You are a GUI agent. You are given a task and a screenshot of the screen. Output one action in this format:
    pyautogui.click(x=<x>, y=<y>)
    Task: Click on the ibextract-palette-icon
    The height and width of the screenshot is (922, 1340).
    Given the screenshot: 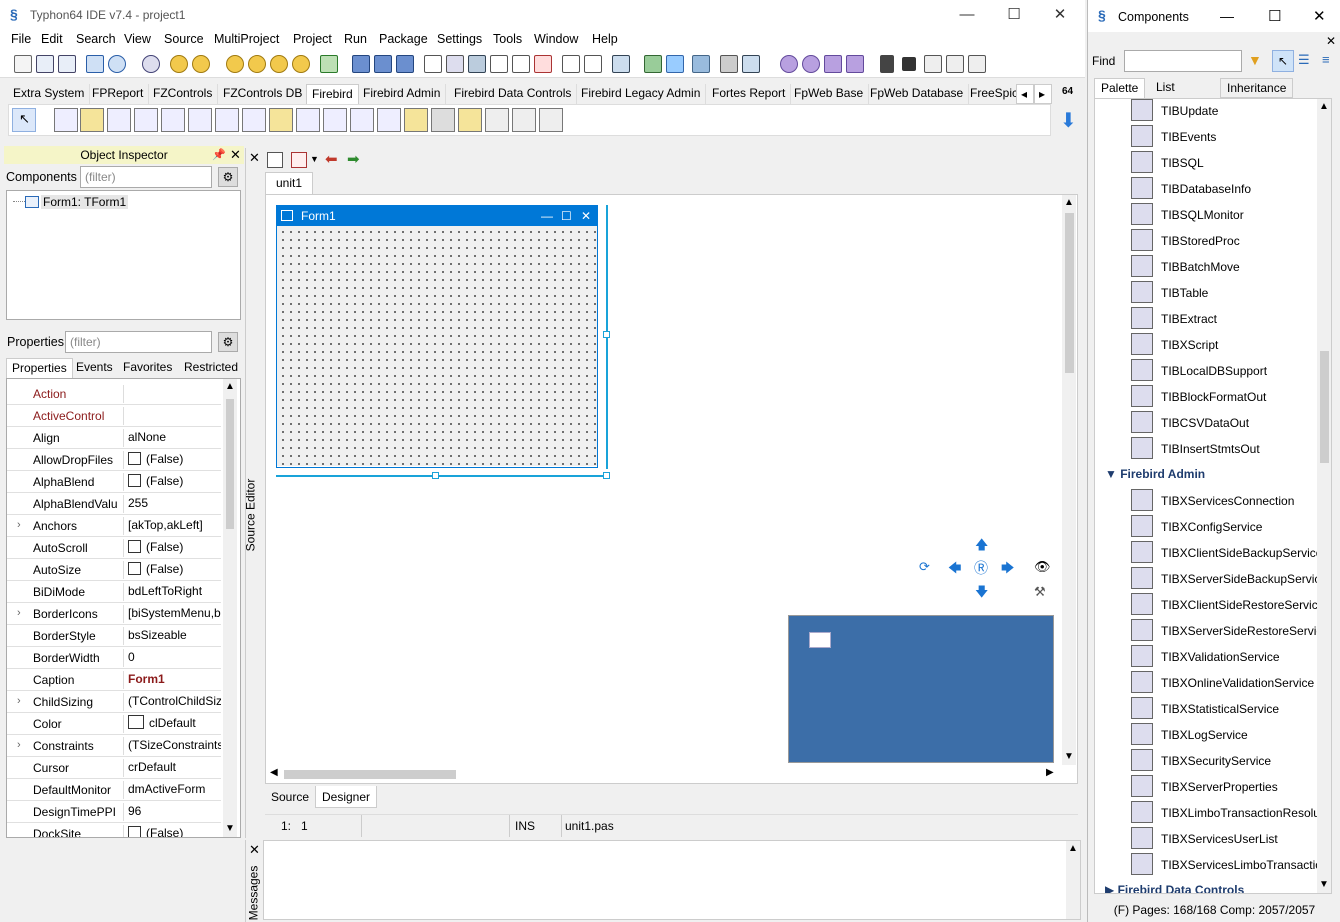 What is the action you would take?
    pyautogui.click(x=416, y=120)
    